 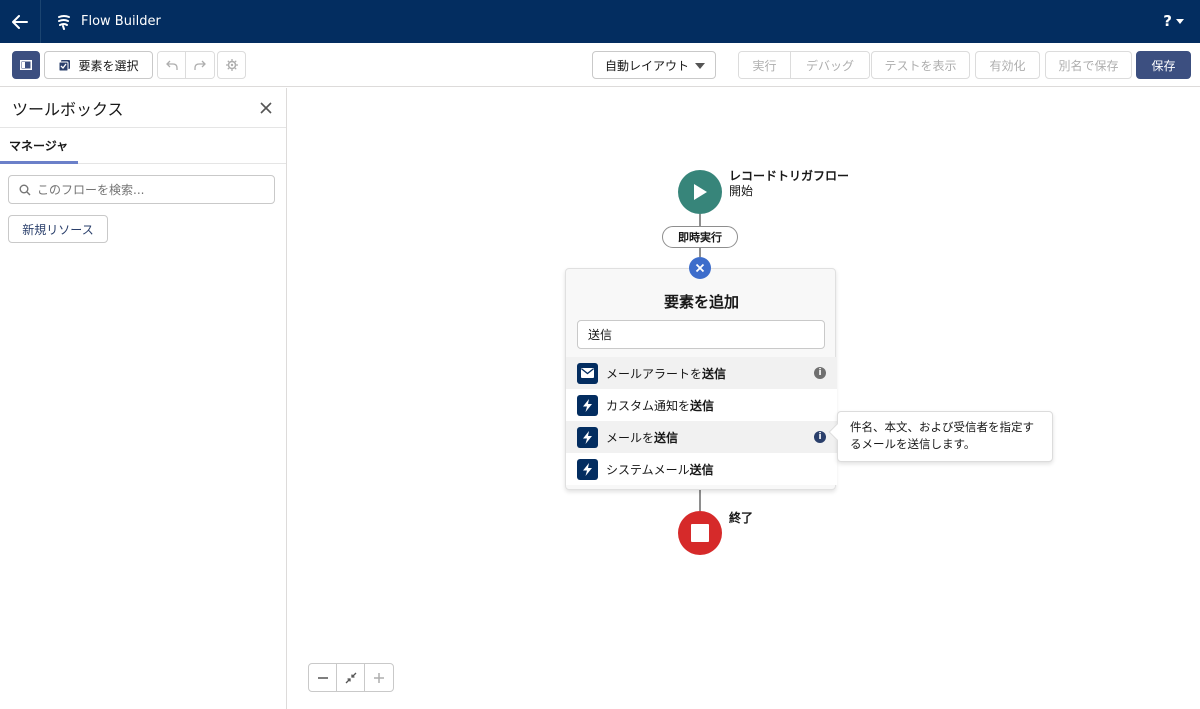 I want to click on undo-button, so click(x=172, y=65).